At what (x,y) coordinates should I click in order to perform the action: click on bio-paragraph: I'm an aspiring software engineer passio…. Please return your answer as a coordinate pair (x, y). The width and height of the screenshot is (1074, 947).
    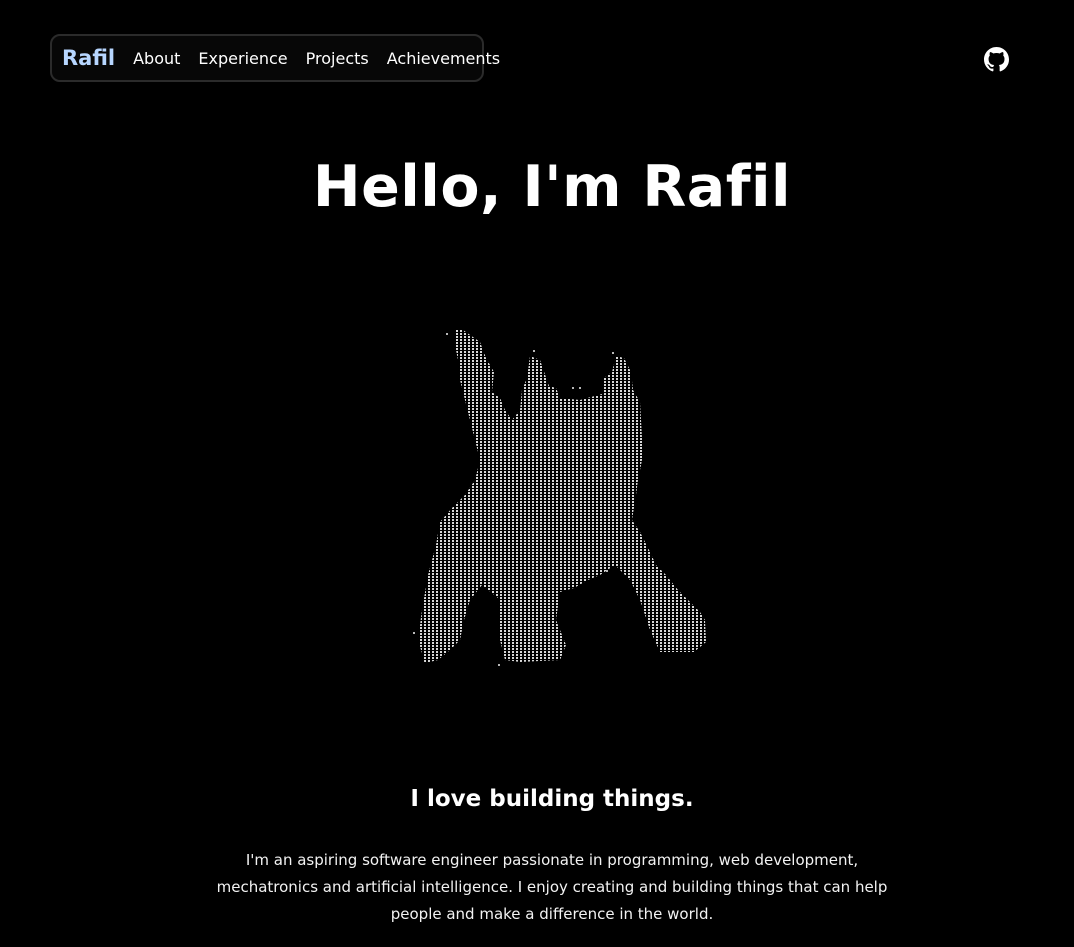
    Looking at the image, I should click on (552, 887).